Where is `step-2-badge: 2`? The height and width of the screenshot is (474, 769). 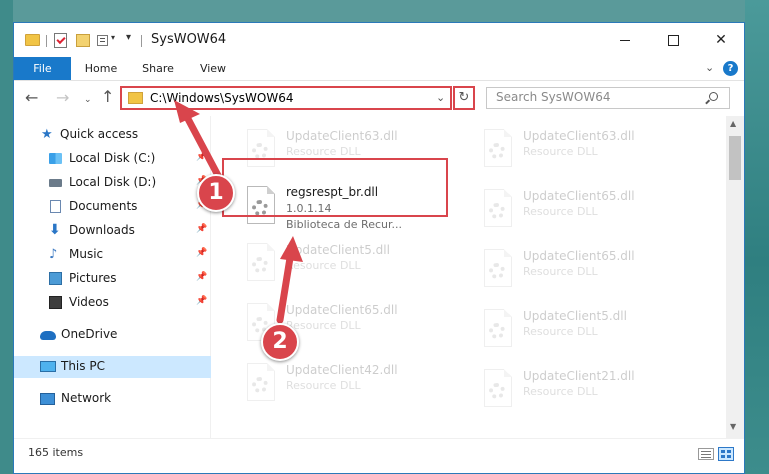
step-2-badge: 2 is located at coordinates (280, 342).